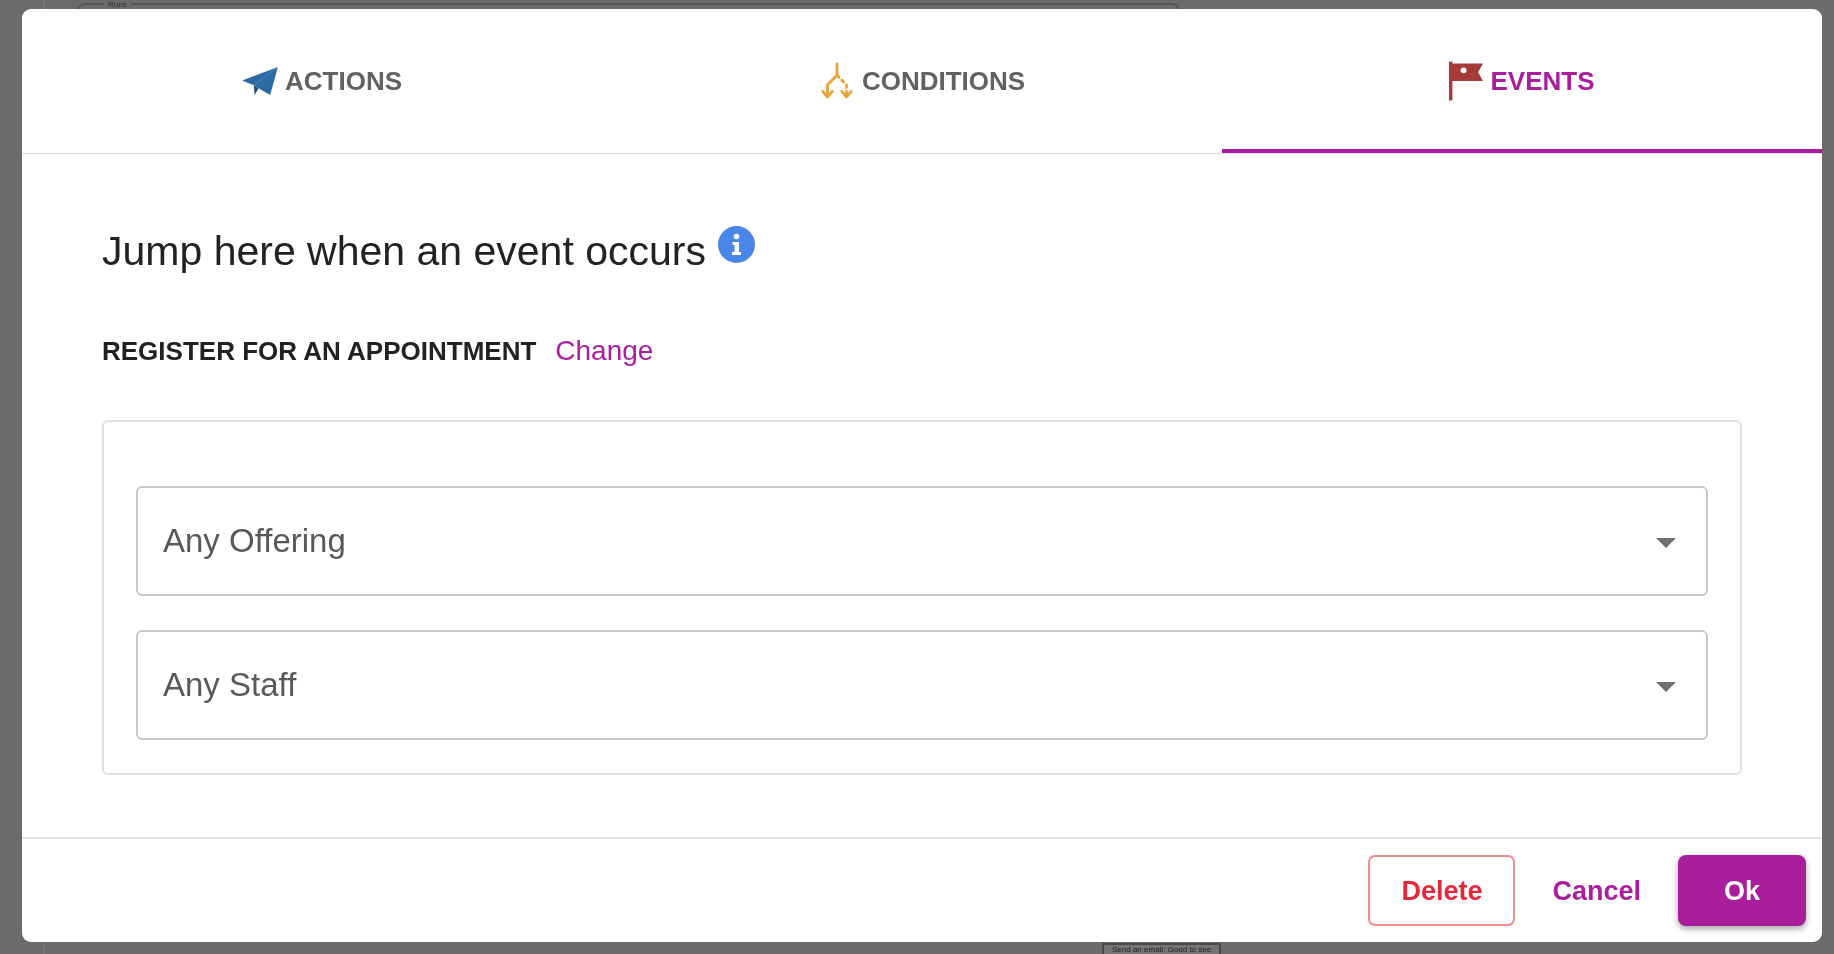  Describe the element at coordinates (922, 81) in the screenshot. I see `tab: CONDITIONS` at that location.